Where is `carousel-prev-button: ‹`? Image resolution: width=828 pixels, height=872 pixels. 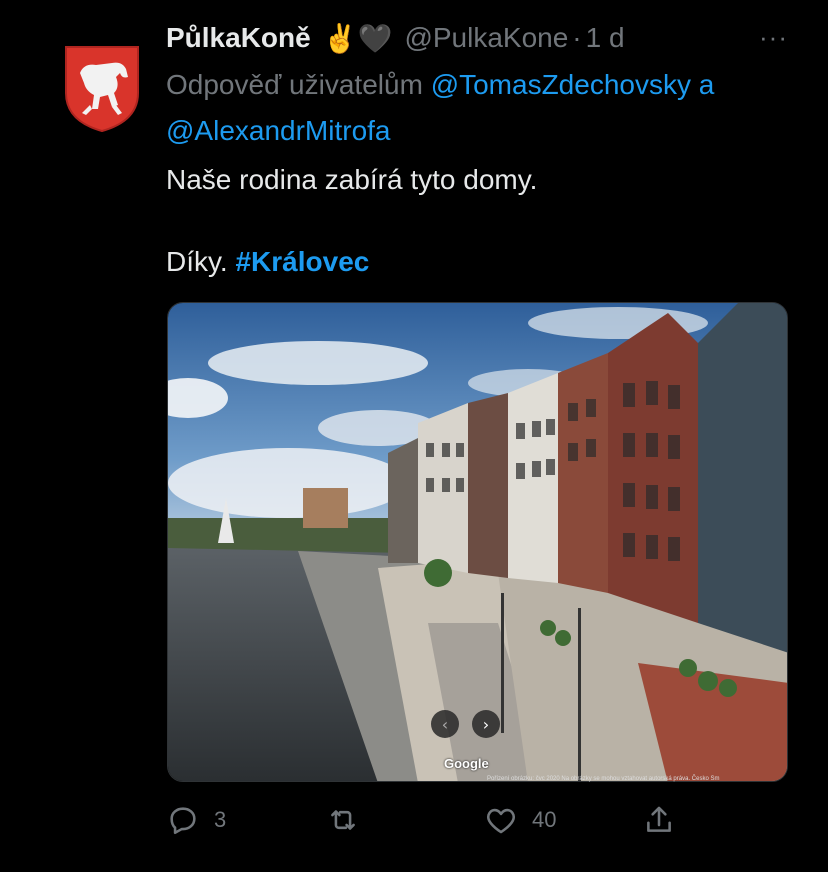
carousel-prev-button: ‹ is located at coordinates (445, 724).